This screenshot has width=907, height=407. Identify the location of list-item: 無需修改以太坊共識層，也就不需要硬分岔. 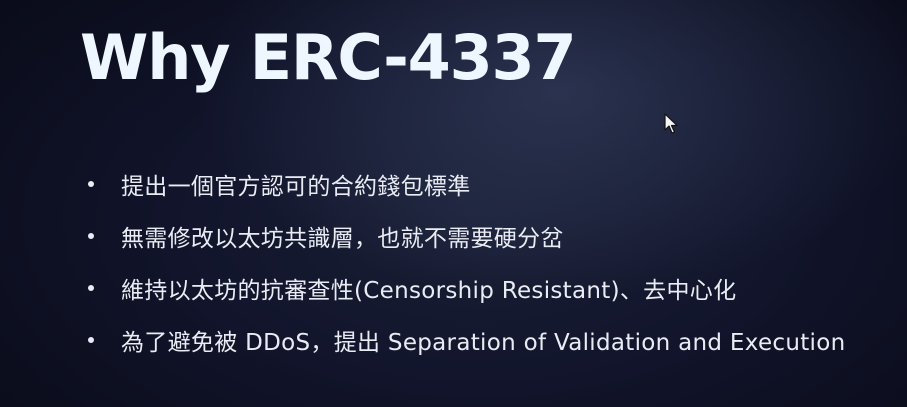
(486, 236).